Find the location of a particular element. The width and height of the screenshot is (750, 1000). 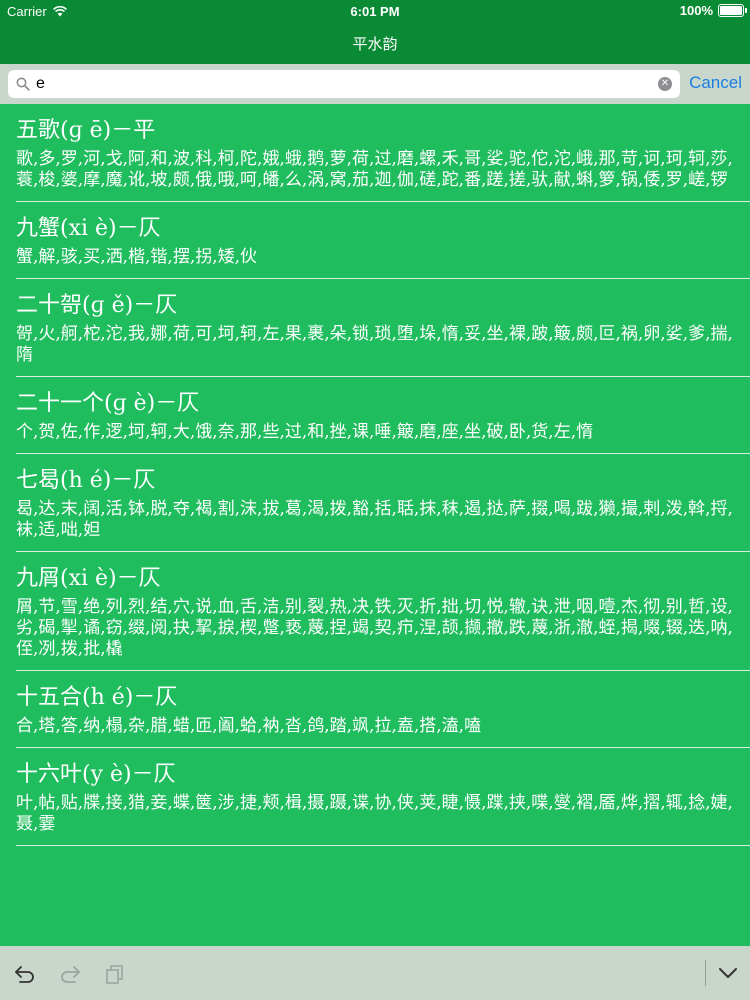

search-bar: ✕ Cancel is located at coordinates (375, 84).